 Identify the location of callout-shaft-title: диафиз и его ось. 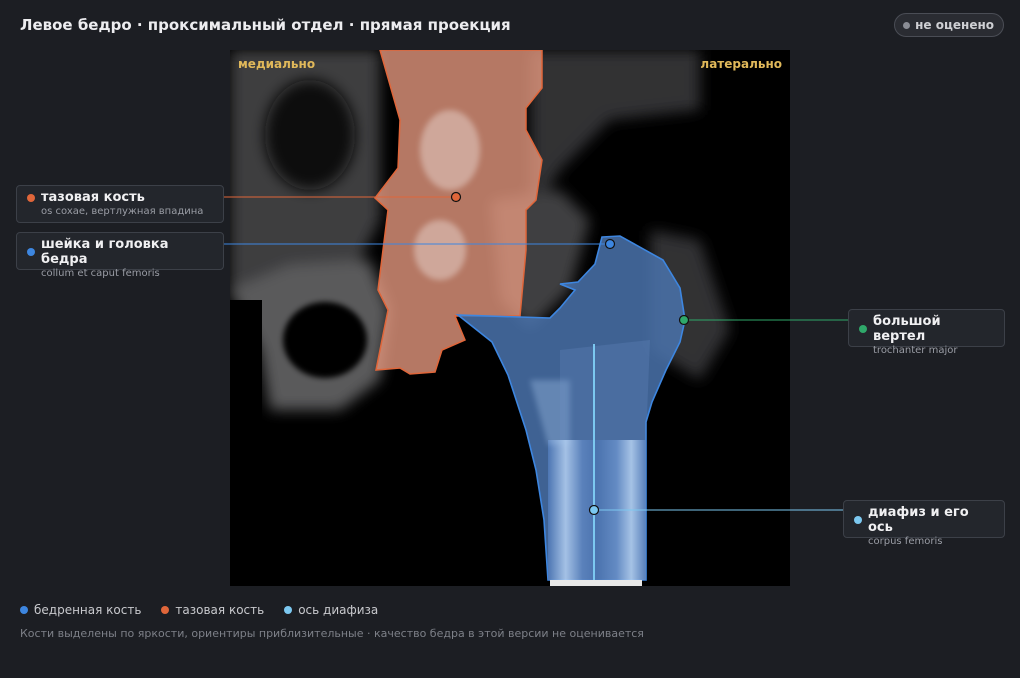
(918, 520).